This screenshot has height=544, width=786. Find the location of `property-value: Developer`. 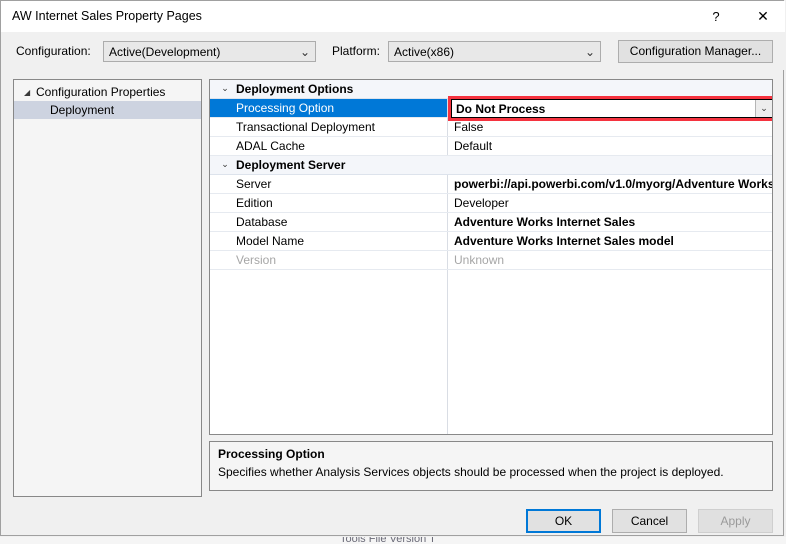

property-value: Developer is located at coordinates (613, 203).